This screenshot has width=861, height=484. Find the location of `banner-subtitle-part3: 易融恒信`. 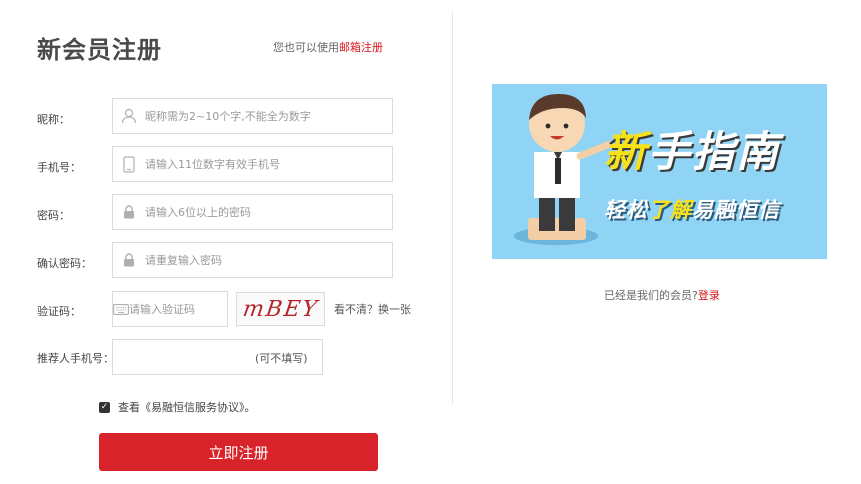

banner-subtitle-part3: 易融恒信 is located at coordinates (736, 210).